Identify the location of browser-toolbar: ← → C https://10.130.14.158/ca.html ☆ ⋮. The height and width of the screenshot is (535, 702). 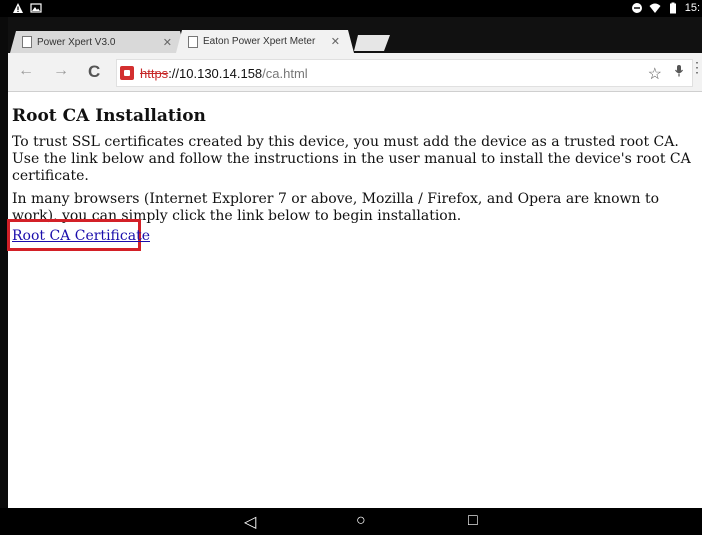
(355, 72).